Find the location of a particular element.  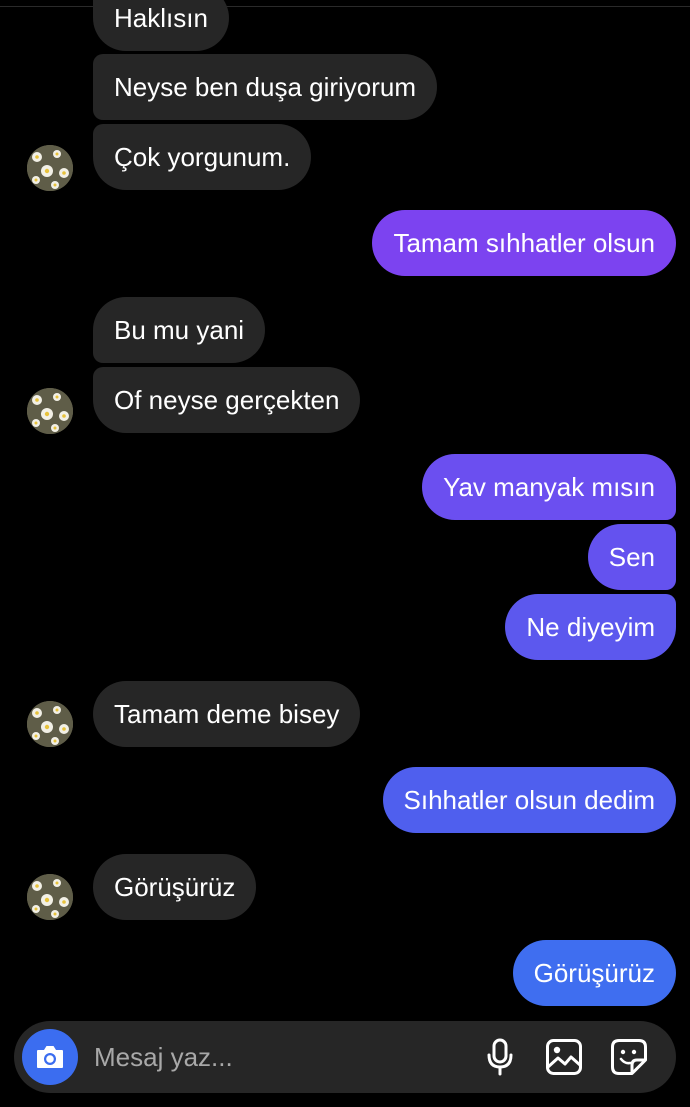

gallery-icon is located at coordinates (564, 1057).